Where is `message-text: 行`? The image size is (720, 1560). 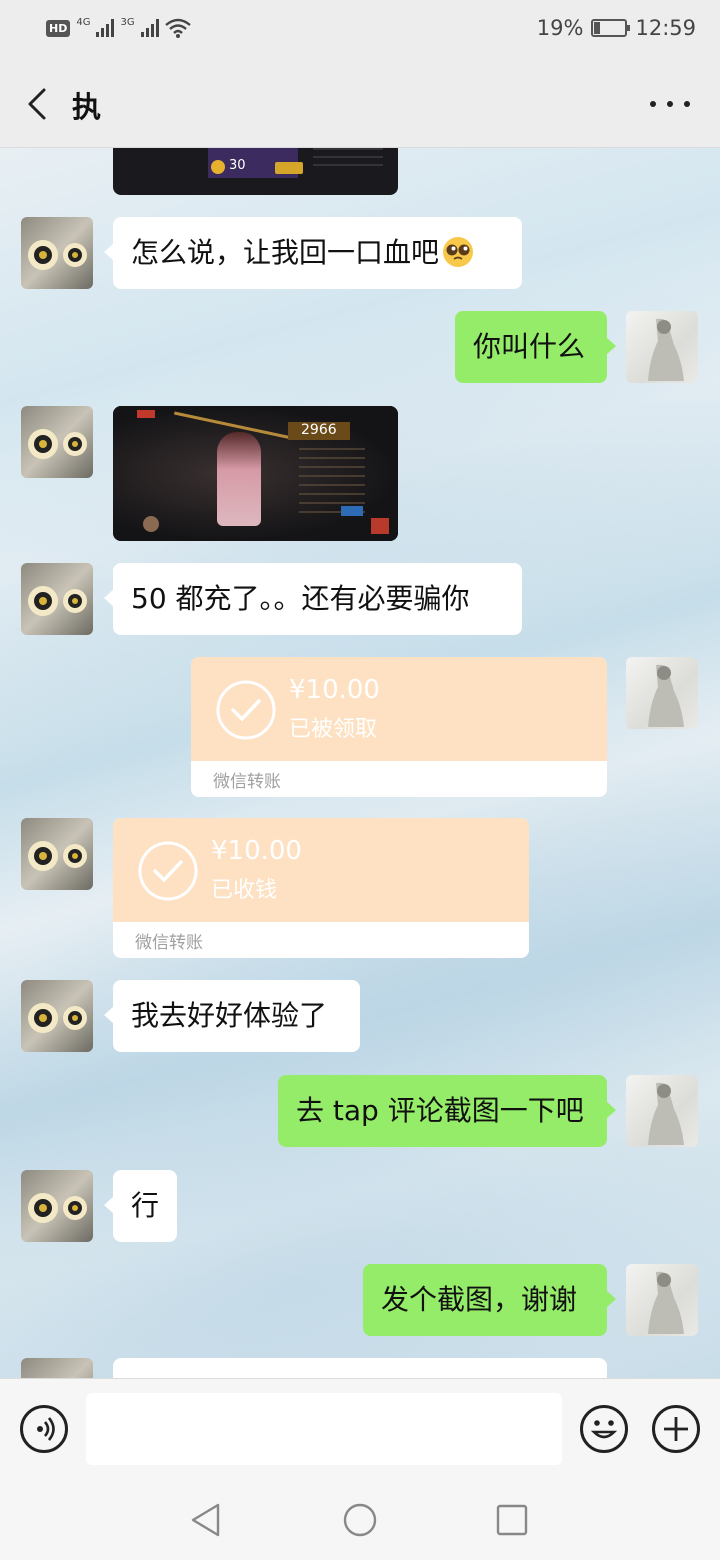 message-text: 行 is located at coordinates (145, 1205).